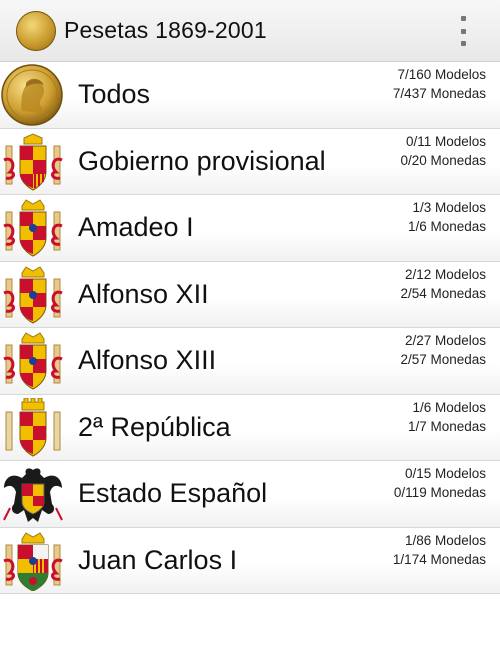 The width and height of the screenshot is (500, 671). What do you see at coordinates (250, 294) in the screenshot?
I see `list-item-alfonso-xii: Alfonso XII 2/12 Modelos 2/54 Monedas` at bounding box center [250, 294].